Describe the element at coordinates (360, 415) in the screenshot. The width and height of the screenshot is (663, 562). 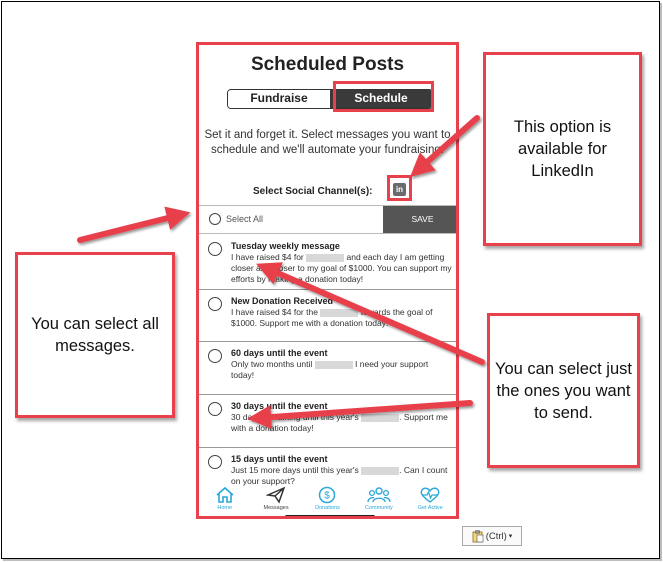
I see `arrow-to-30-days-message` at that location.